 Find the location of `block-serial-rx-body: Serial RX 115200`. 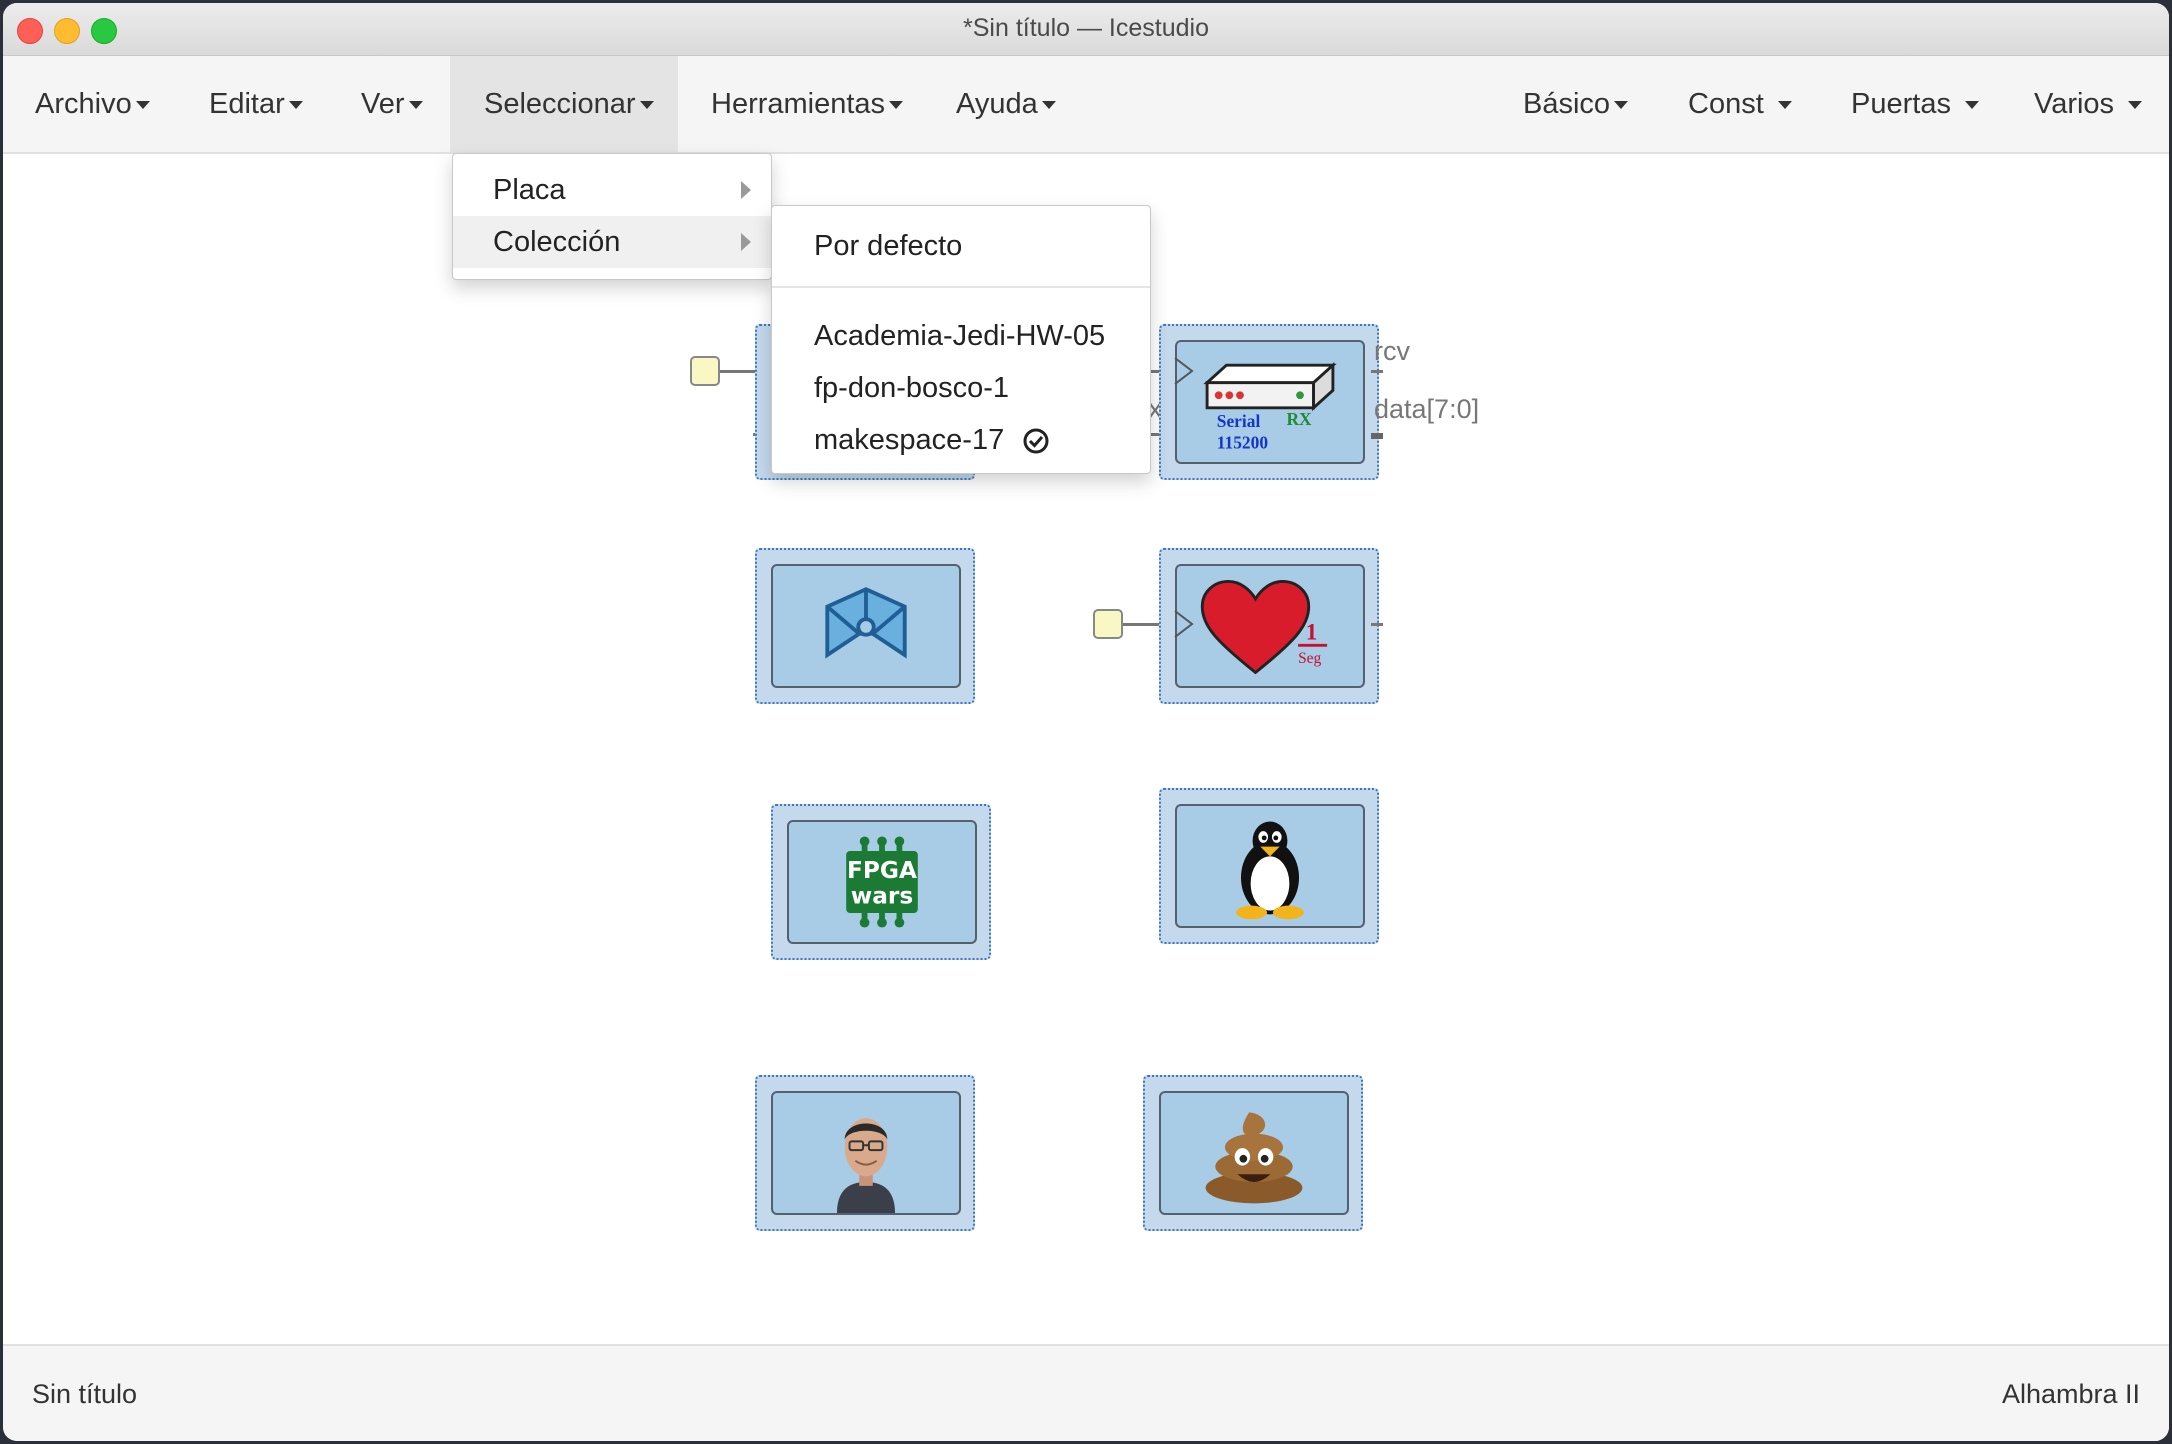

block-serial-rx-body: Serial RX 115200 is located at coordinates (1270, 402).